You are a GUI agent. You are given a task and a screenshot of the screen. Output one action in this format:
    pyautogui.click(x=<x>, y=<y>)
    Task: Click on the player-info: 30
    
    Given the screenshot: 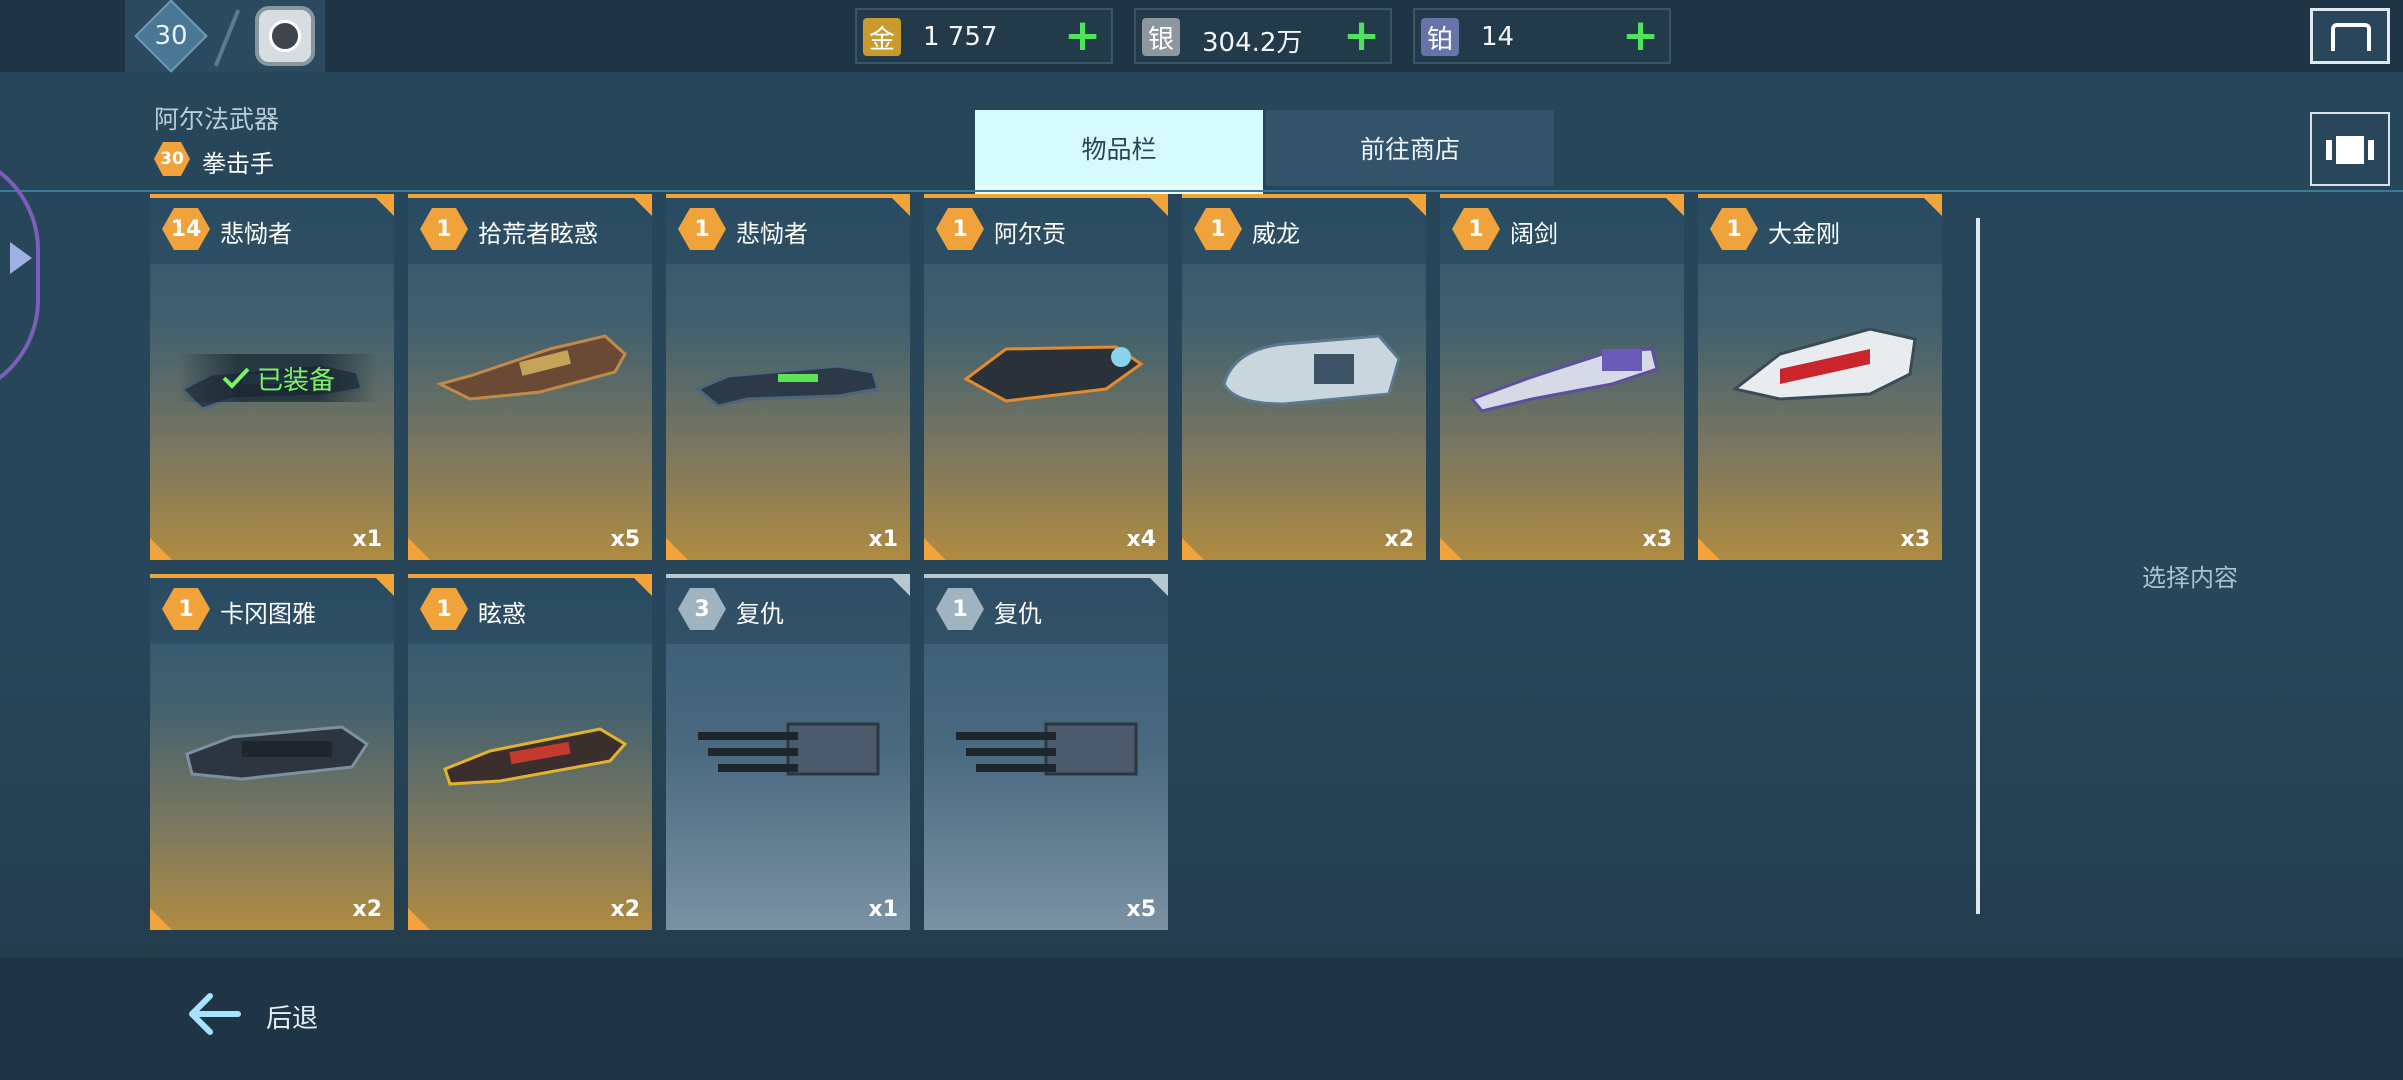 What is the action you would take?
    pyautogui.click(x=225, y=36)
    